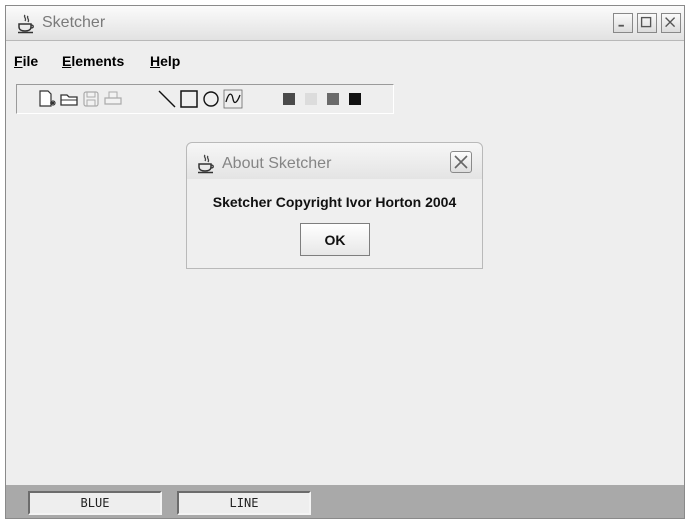 Image resolution: width=687 pixels, height=522 pixels. I want to click on menu-elements-label: lements, so click(98, 61).